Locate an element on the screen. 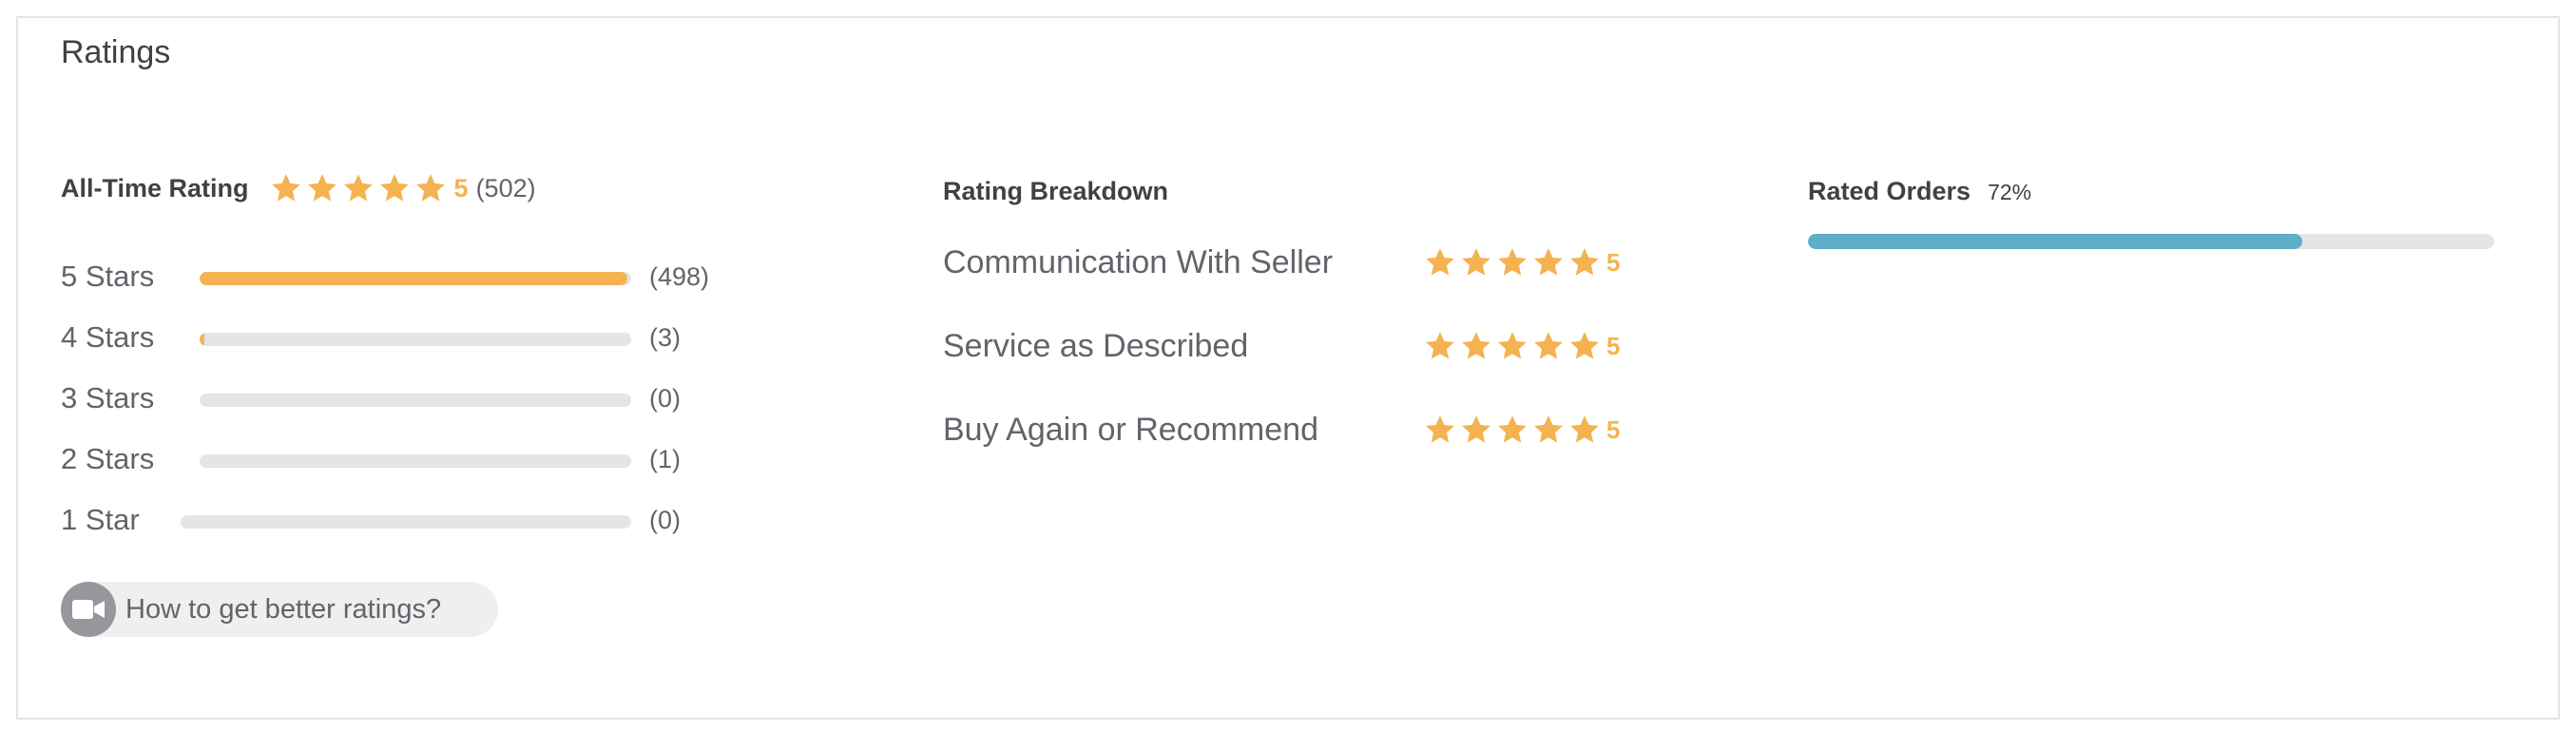  breakdown-row: Service as Described 5 is located at coordinates (1304, 346).